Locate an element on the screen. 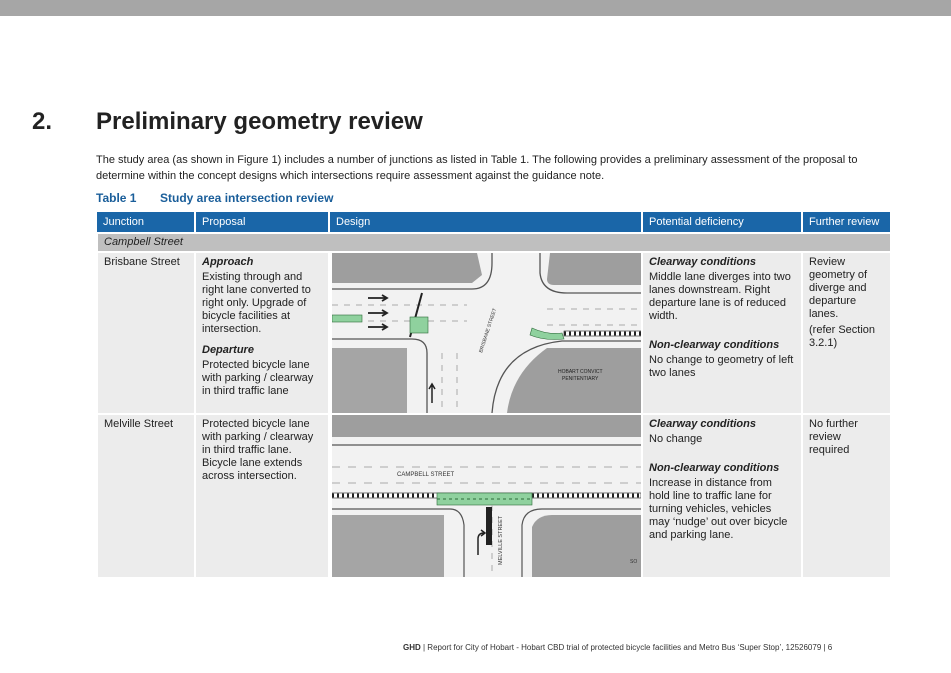 The height and width of the screenshot is (673, 951). non-clearway-text: No change to geometry of left two lanes is located at coordinates (721, 366).